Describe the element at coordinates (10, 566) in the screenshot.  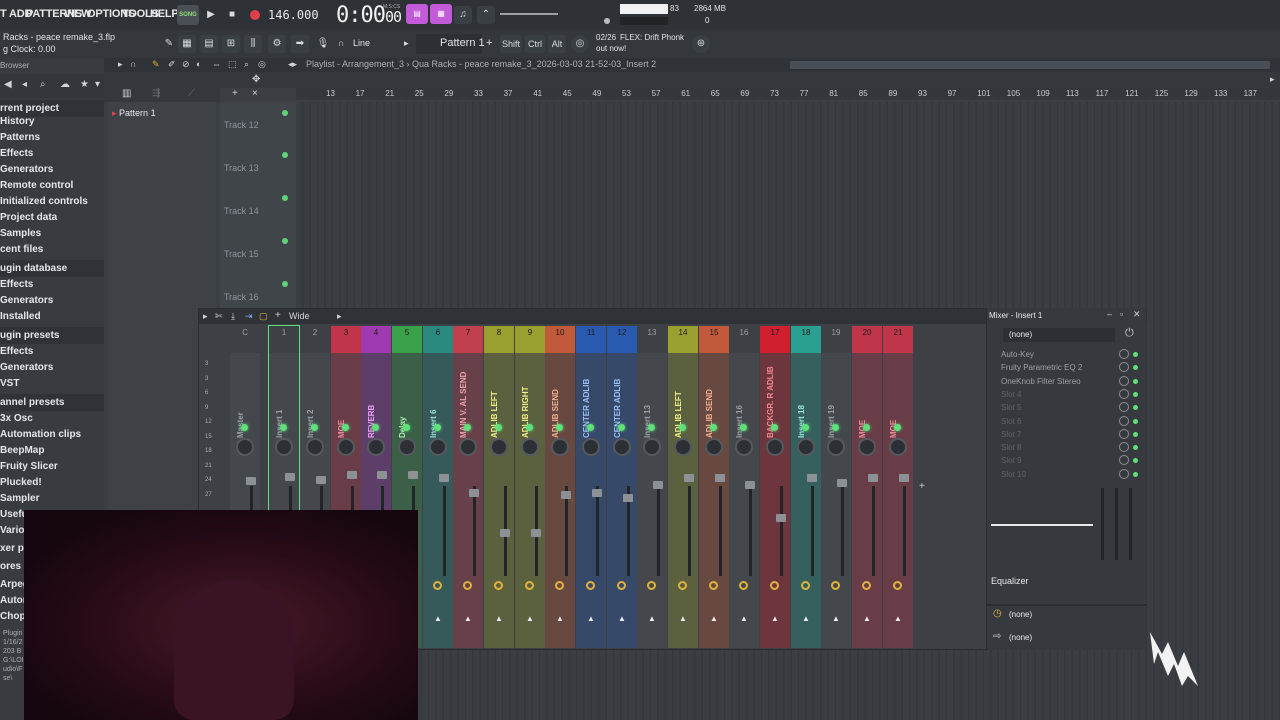
I see `browser-item-scores: ores` at that location.